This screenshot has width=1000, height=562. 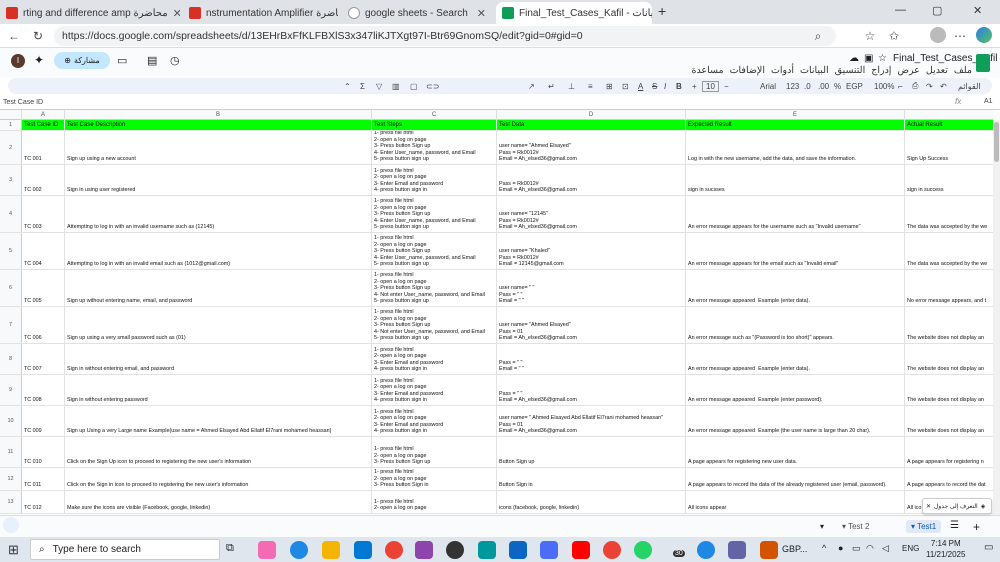 What do you see at coordinates (14, 36) in the screenshot?
I see `back-button: ←` at bounding box center [14, 36].